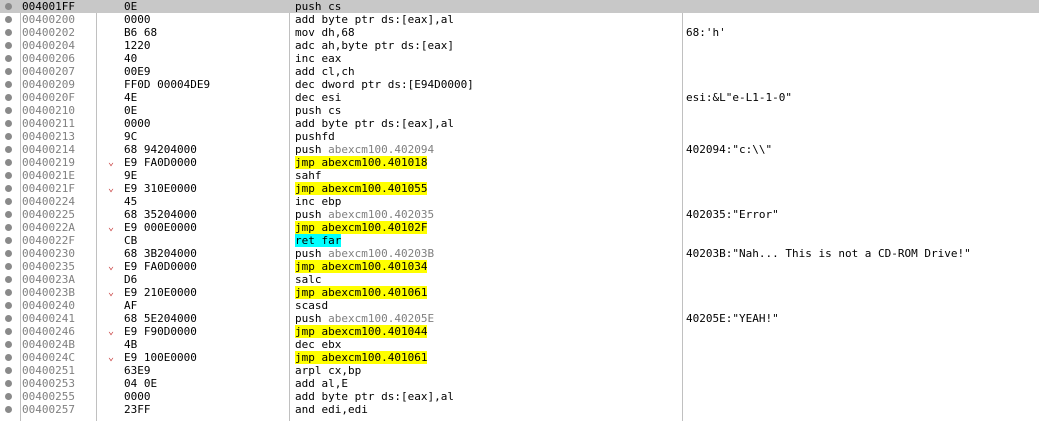 This screenshot has width=1039, height=421. Describe the element at coordinates (519, 409) in the screenshot. I see `disassembly-row: 00400257 23FF and edi,edi` at that location.